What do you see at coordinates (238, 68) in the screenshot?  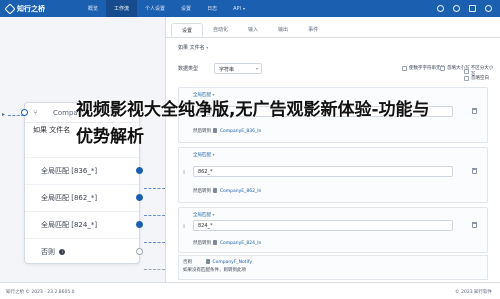 I see `data-type-select: 字符串 ▾` at bounding box center [238, 68].